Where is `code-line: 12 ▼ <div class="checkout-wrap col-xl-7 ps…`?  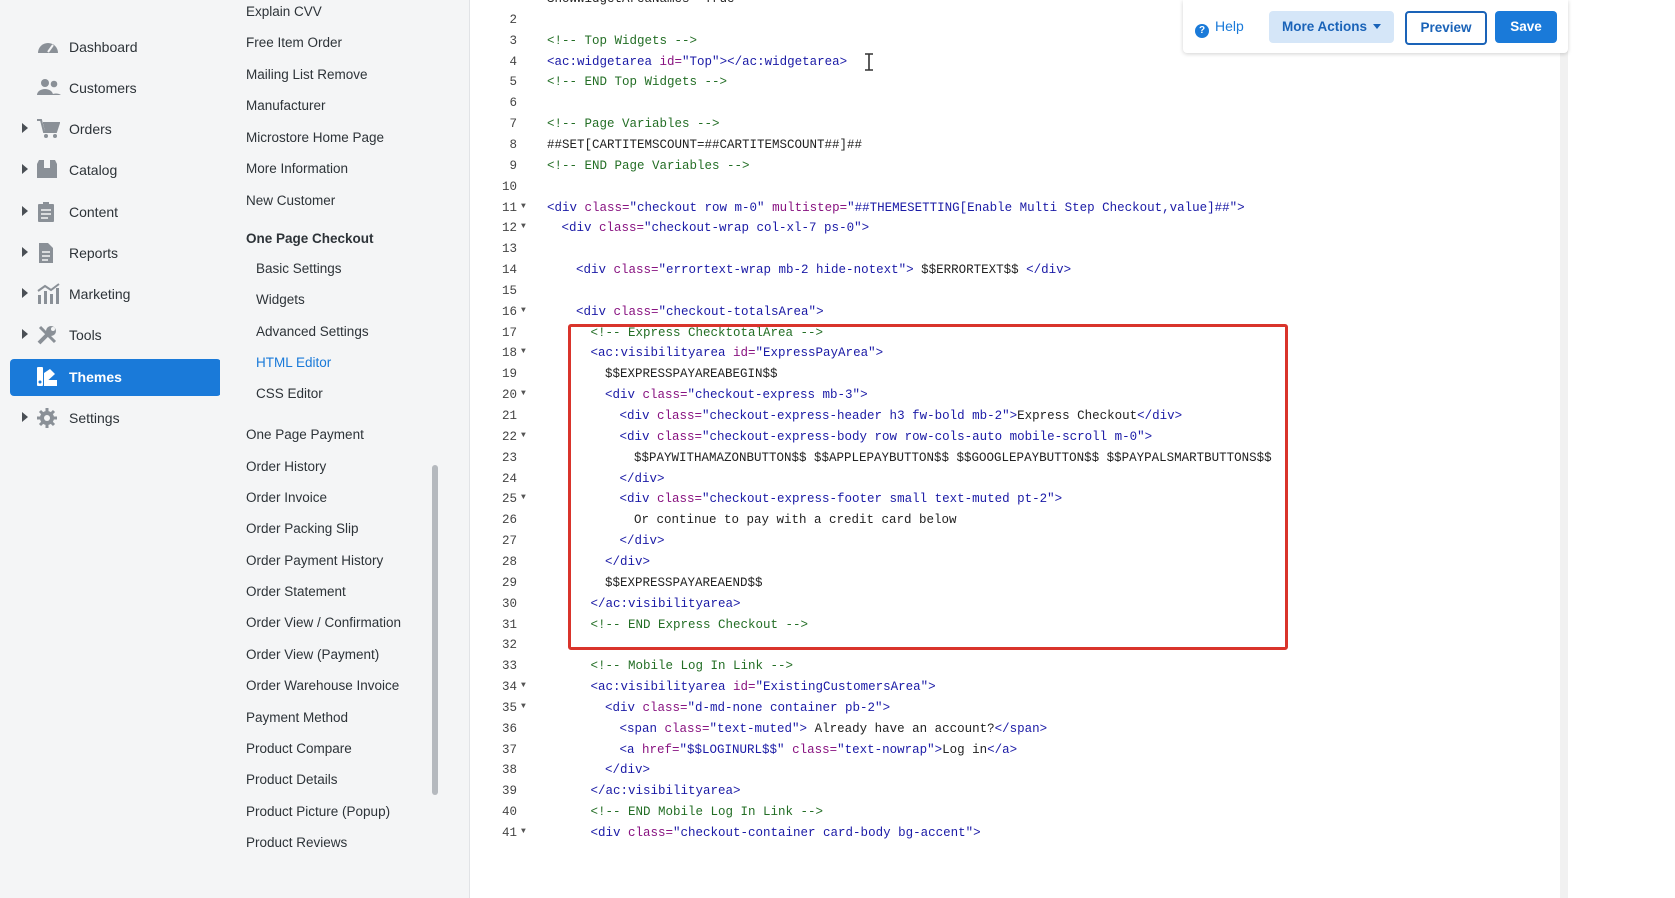
code-line: 12 ▼ <div class="checkout-wrap col-xl-7 ps… is located at coordinates (1020, 231).